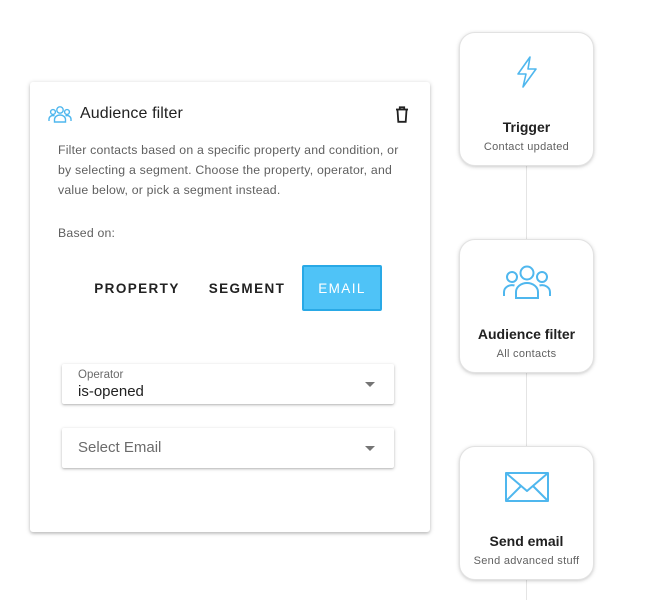 The height and width of the screenshot is (600, 668). I want to click on node-title: Trigger, so click(526, 127).